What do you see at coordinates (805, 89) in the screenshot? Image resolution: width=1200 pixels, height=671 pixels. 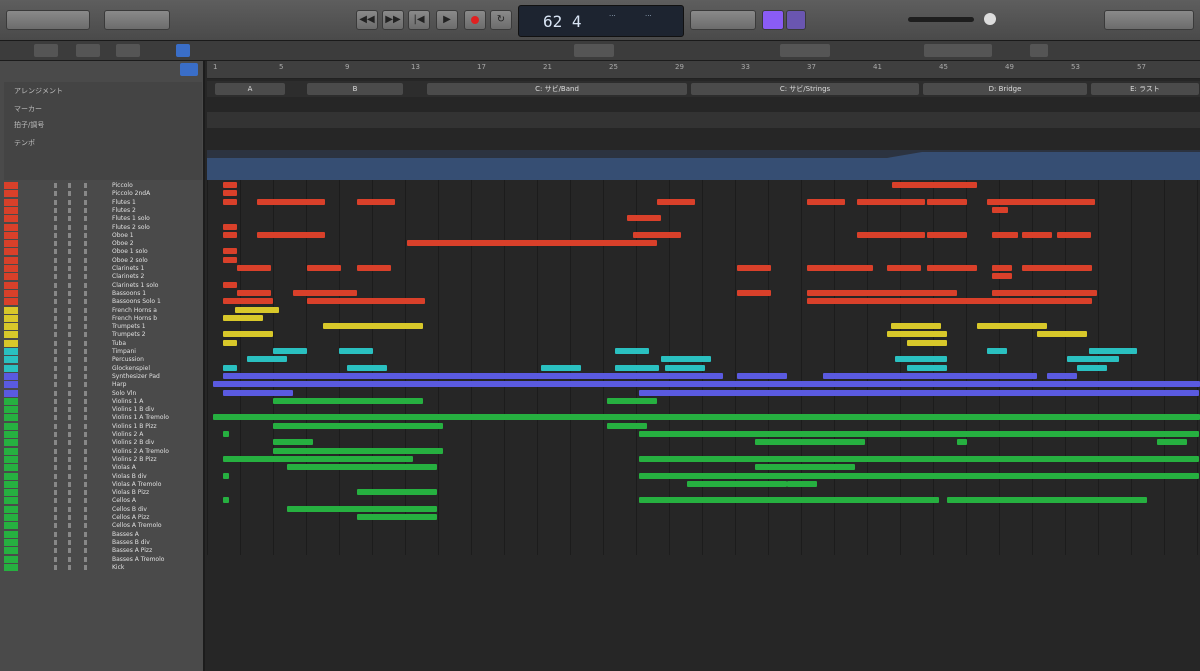 I see `marker: C: サビ/Strings` at bounding box center [805, 89].